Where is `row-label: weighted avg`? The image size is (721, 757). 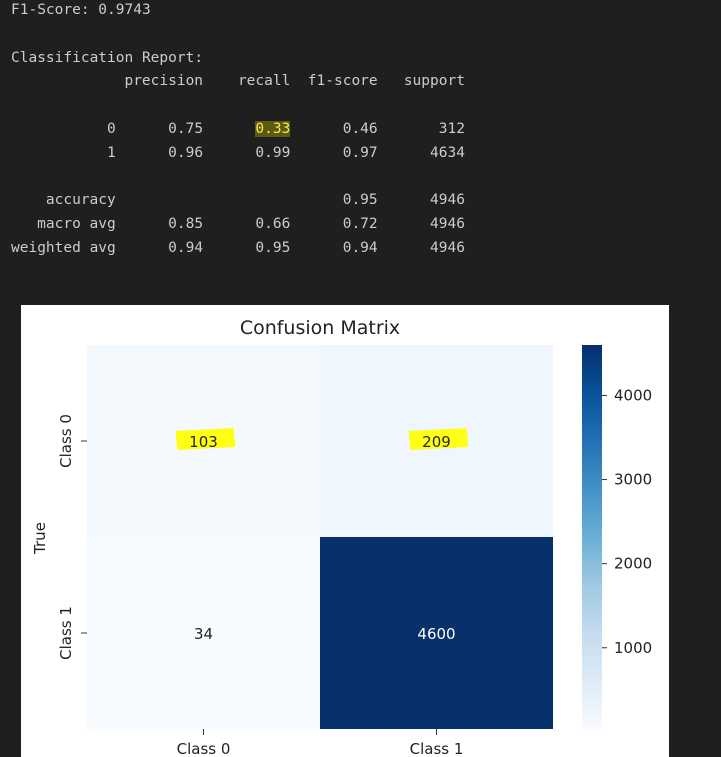 row-label: weighted avg is located at coordinates (63, 247).